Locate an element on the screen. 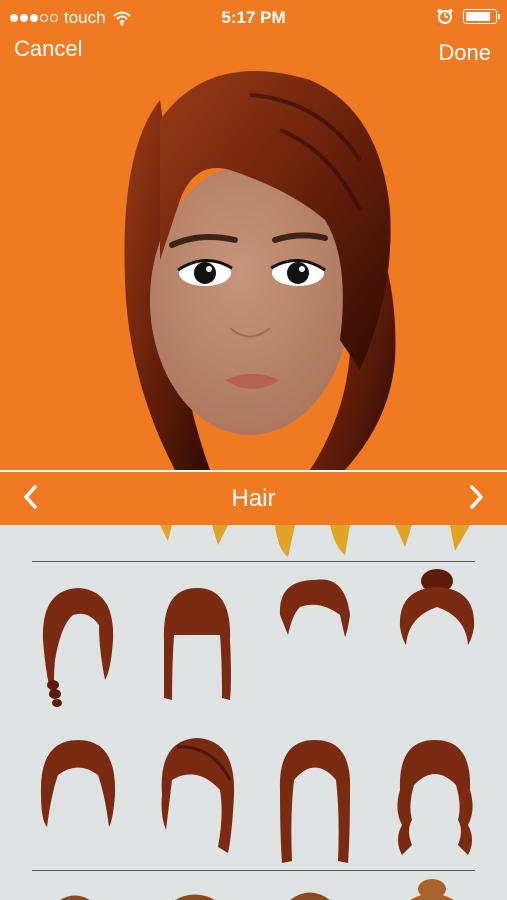 Image resolution: width=507 pixels, height=900 pixels. hair-option-top-bun is located at coordinates (437, 632).